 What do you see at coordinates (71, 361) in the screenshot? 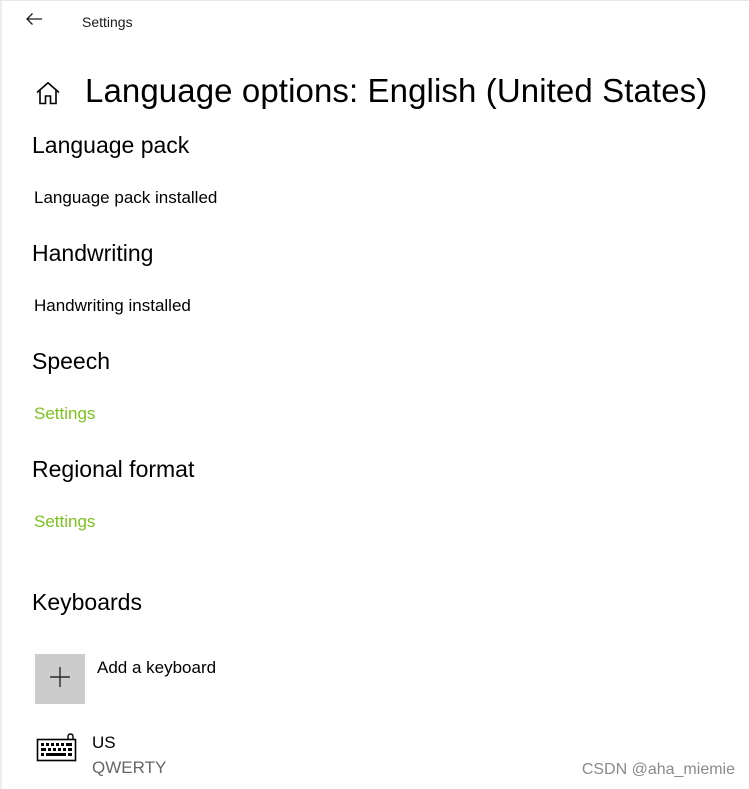
I see `speech-heading: Speech` at bounding box center [71, 361].